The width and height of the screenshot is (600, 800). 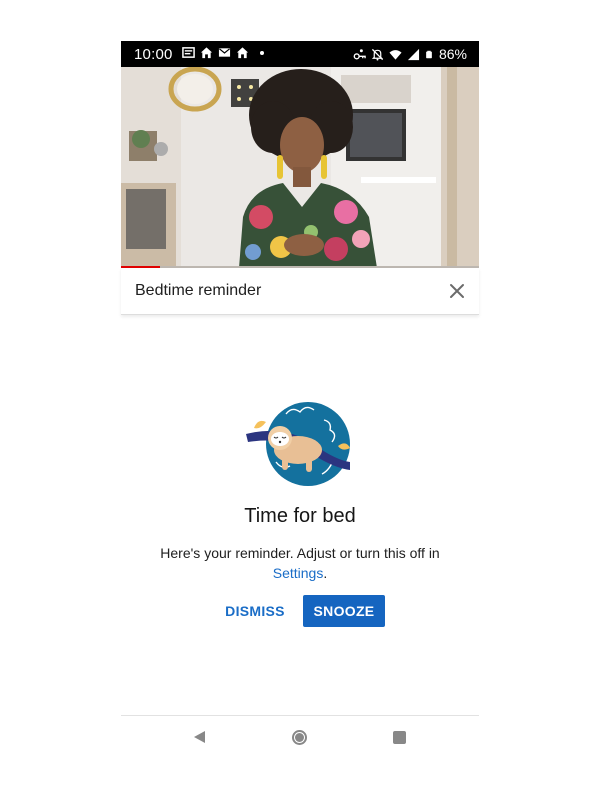 I want to click on reminder-title: Bedtime reminder, so click(x=198, y=290).